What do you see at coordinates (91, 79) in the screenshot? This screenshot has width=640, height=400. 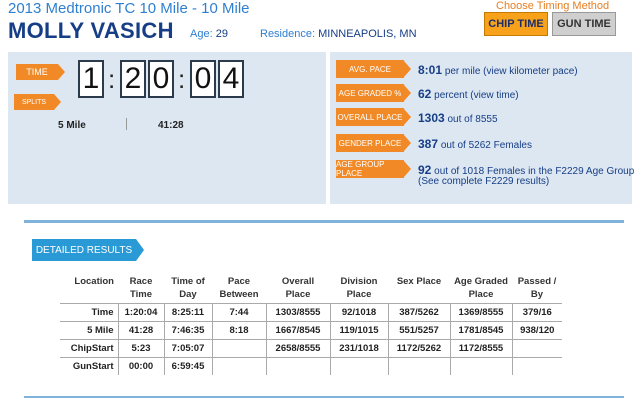 I see `time-digit: 1` at bounding box center [91, 79].